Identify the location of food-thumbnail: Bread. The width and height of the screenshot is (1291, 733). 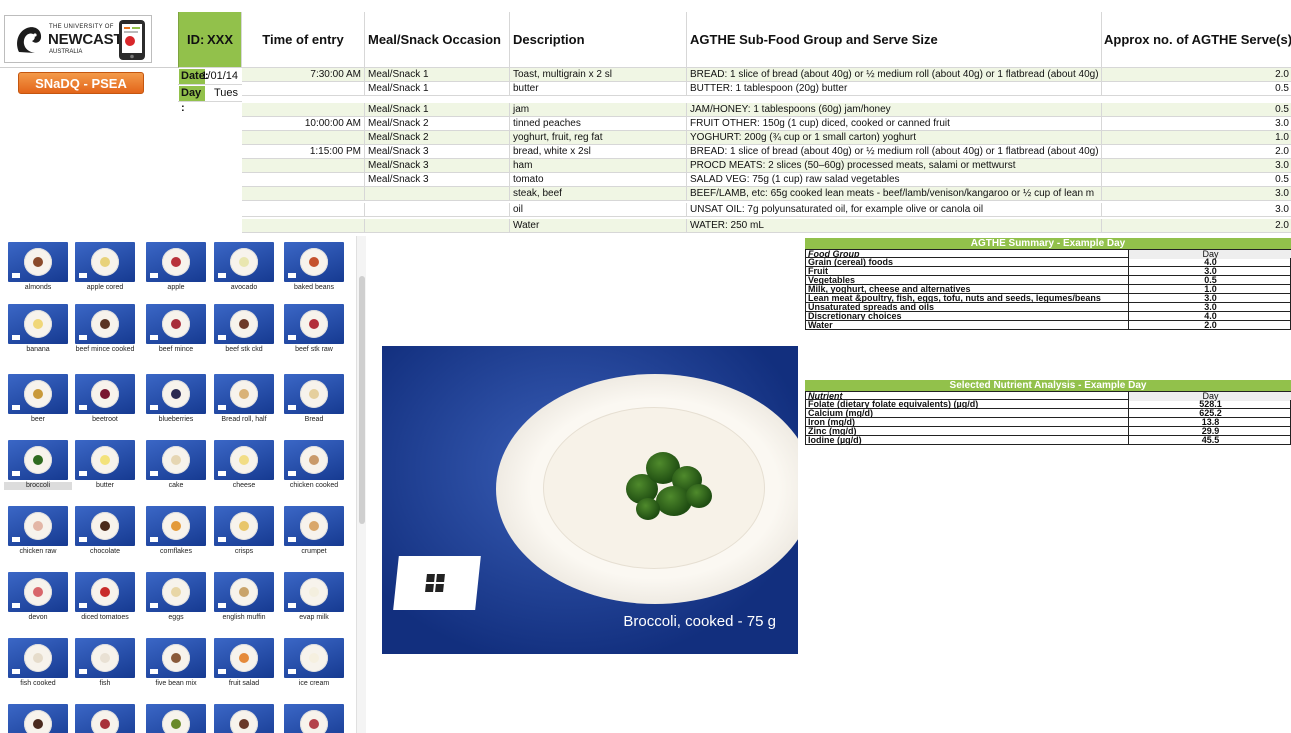
(314, 399).